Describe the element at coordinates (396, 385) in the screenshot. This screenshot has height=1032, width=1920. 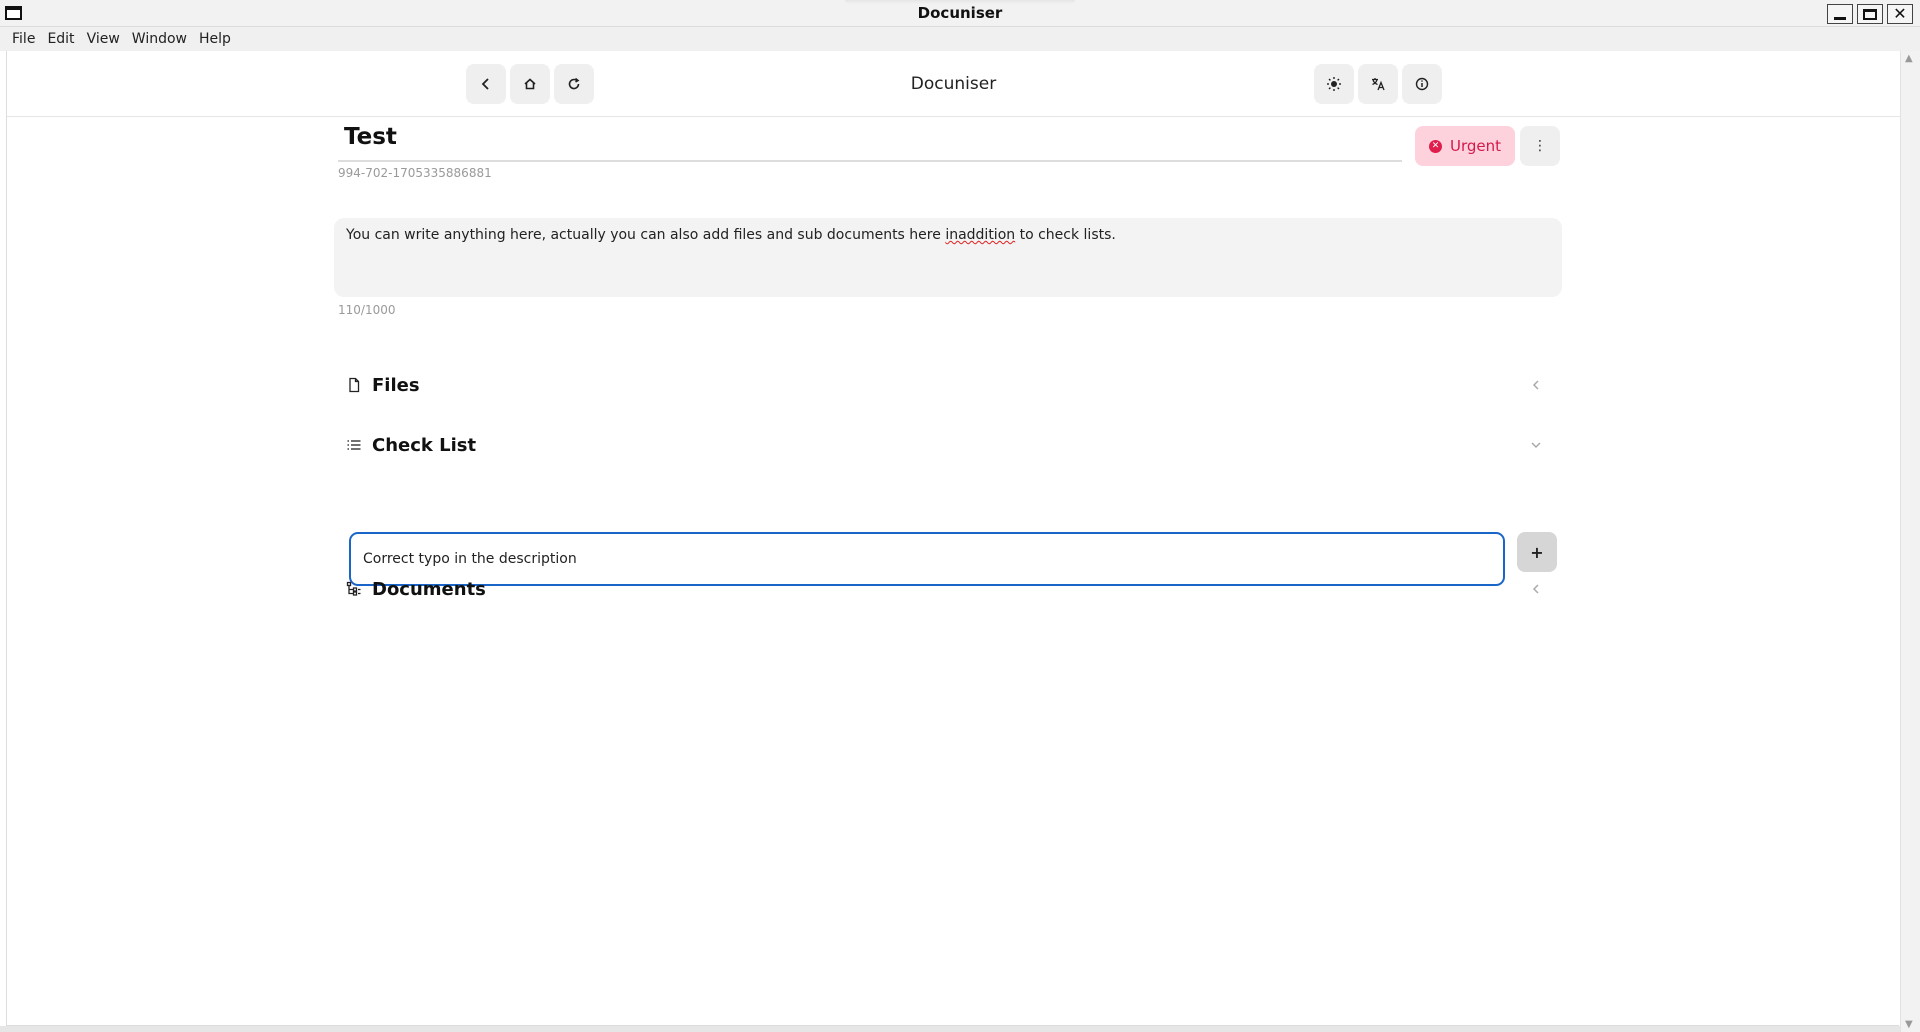
I see `files-section-title: Files` at that location.